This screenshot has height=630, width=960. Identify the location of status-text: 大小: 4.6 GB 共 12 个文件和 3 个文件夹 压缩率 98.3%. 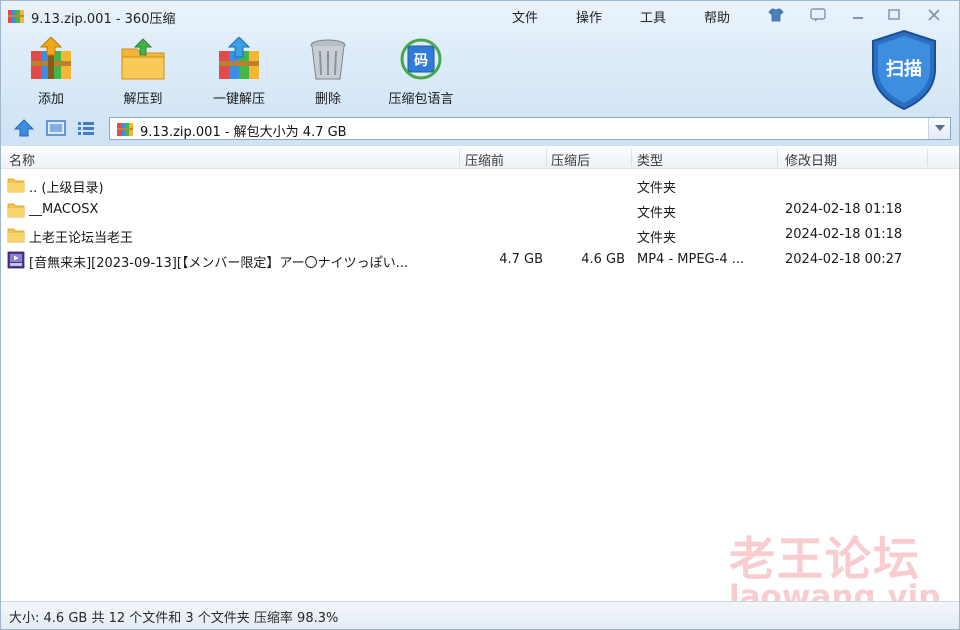
(174, 618).